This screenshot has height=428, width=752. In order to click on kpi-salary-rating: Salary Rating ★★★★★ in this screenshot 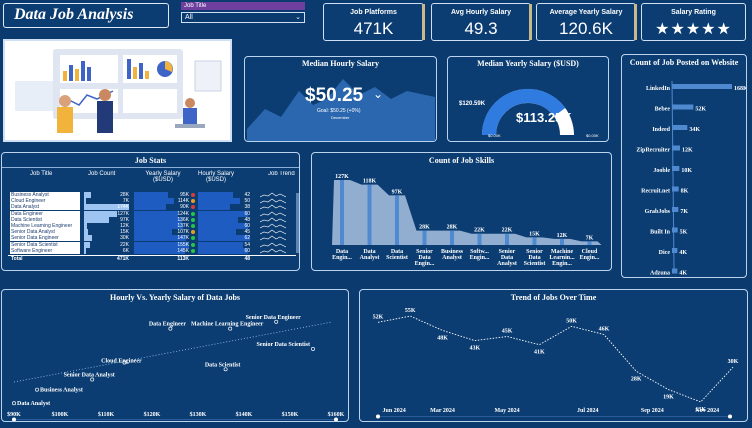, I will do `click(693, 22)`.